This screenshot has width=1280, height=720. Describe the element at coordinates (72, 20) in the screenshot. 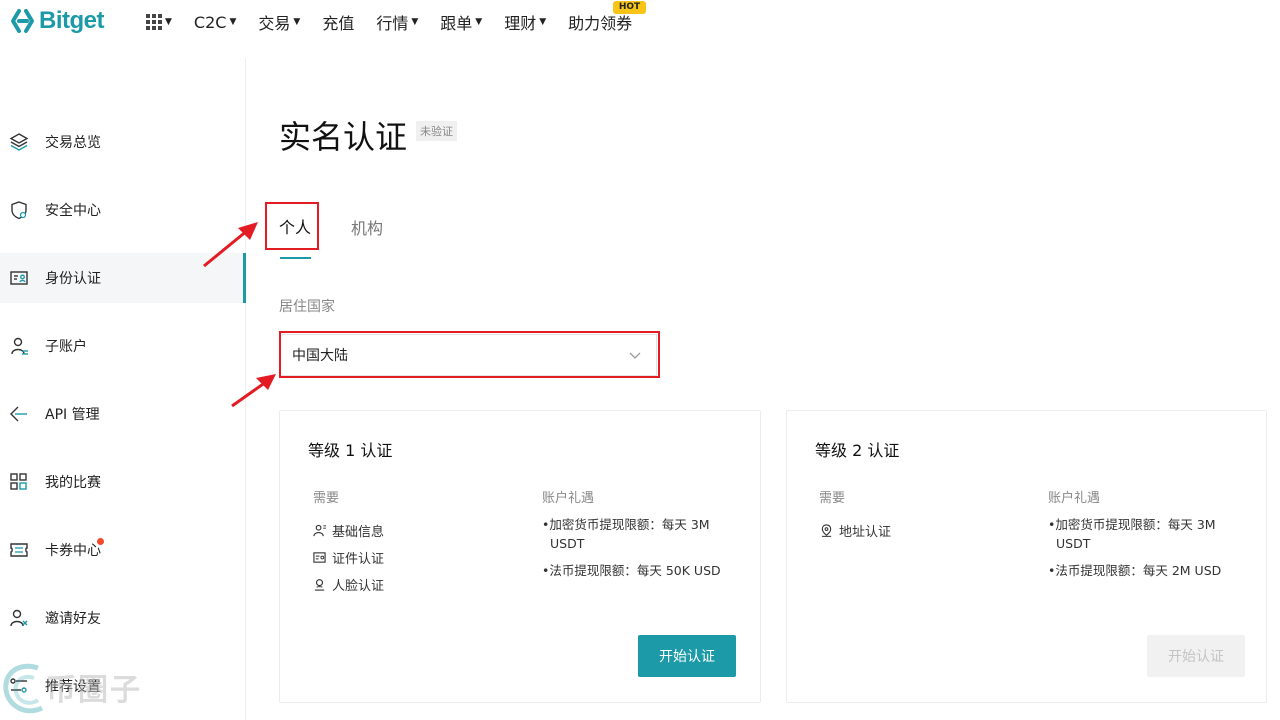

I see `brand-name: Bitget` at that location.